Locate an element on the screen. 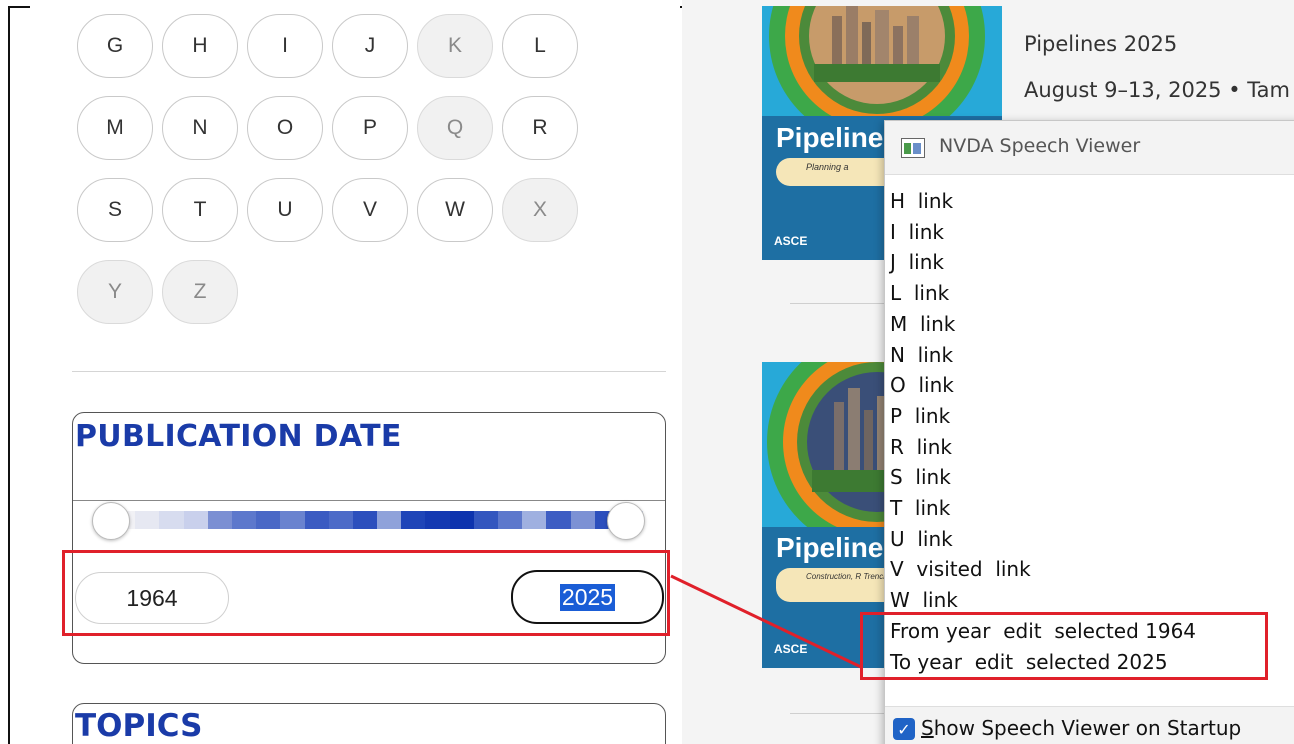  highlight-year-inputs is located at coordinates (366, 593).